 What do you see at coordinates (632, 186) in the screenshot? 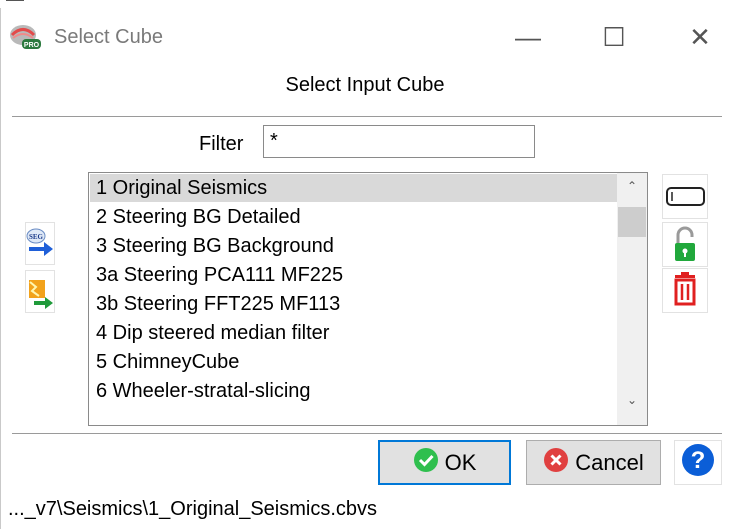
I see `scroll-up-arrow-icon: ⌃` at bounding box center [632, 186].